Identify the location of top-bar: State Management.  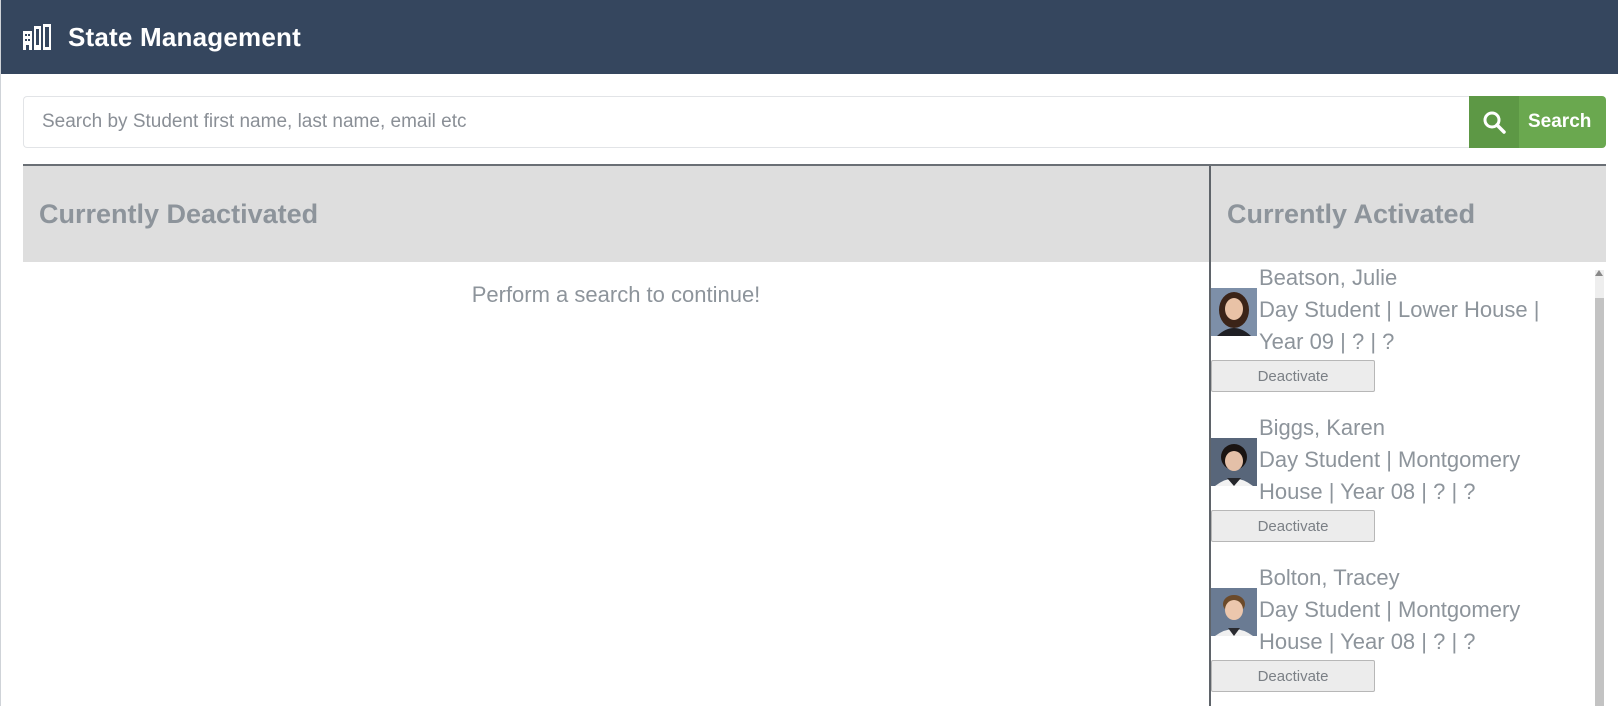
(809, 37).